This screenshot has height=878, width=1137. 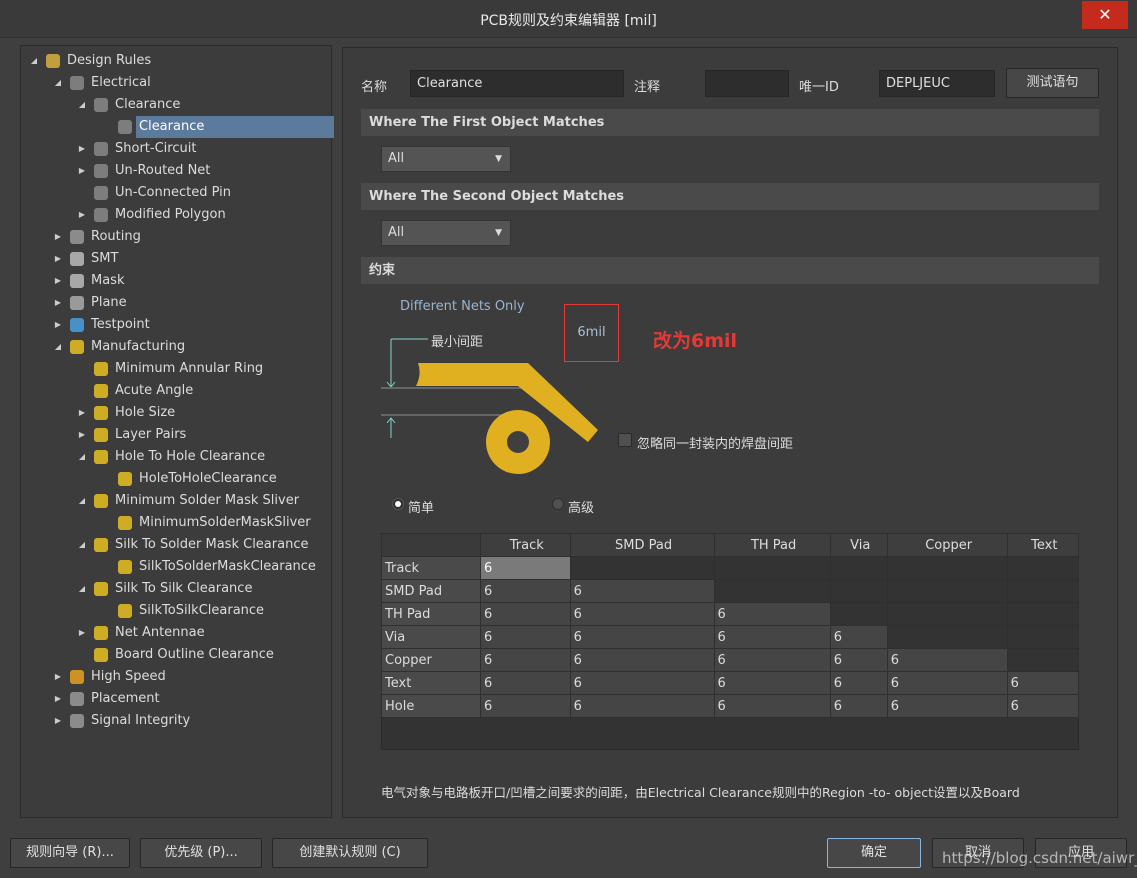 What do you see at coordinates (874, 853) in the screenshot?
I see `ok-button: 确定` at bounding box center [874, 853].